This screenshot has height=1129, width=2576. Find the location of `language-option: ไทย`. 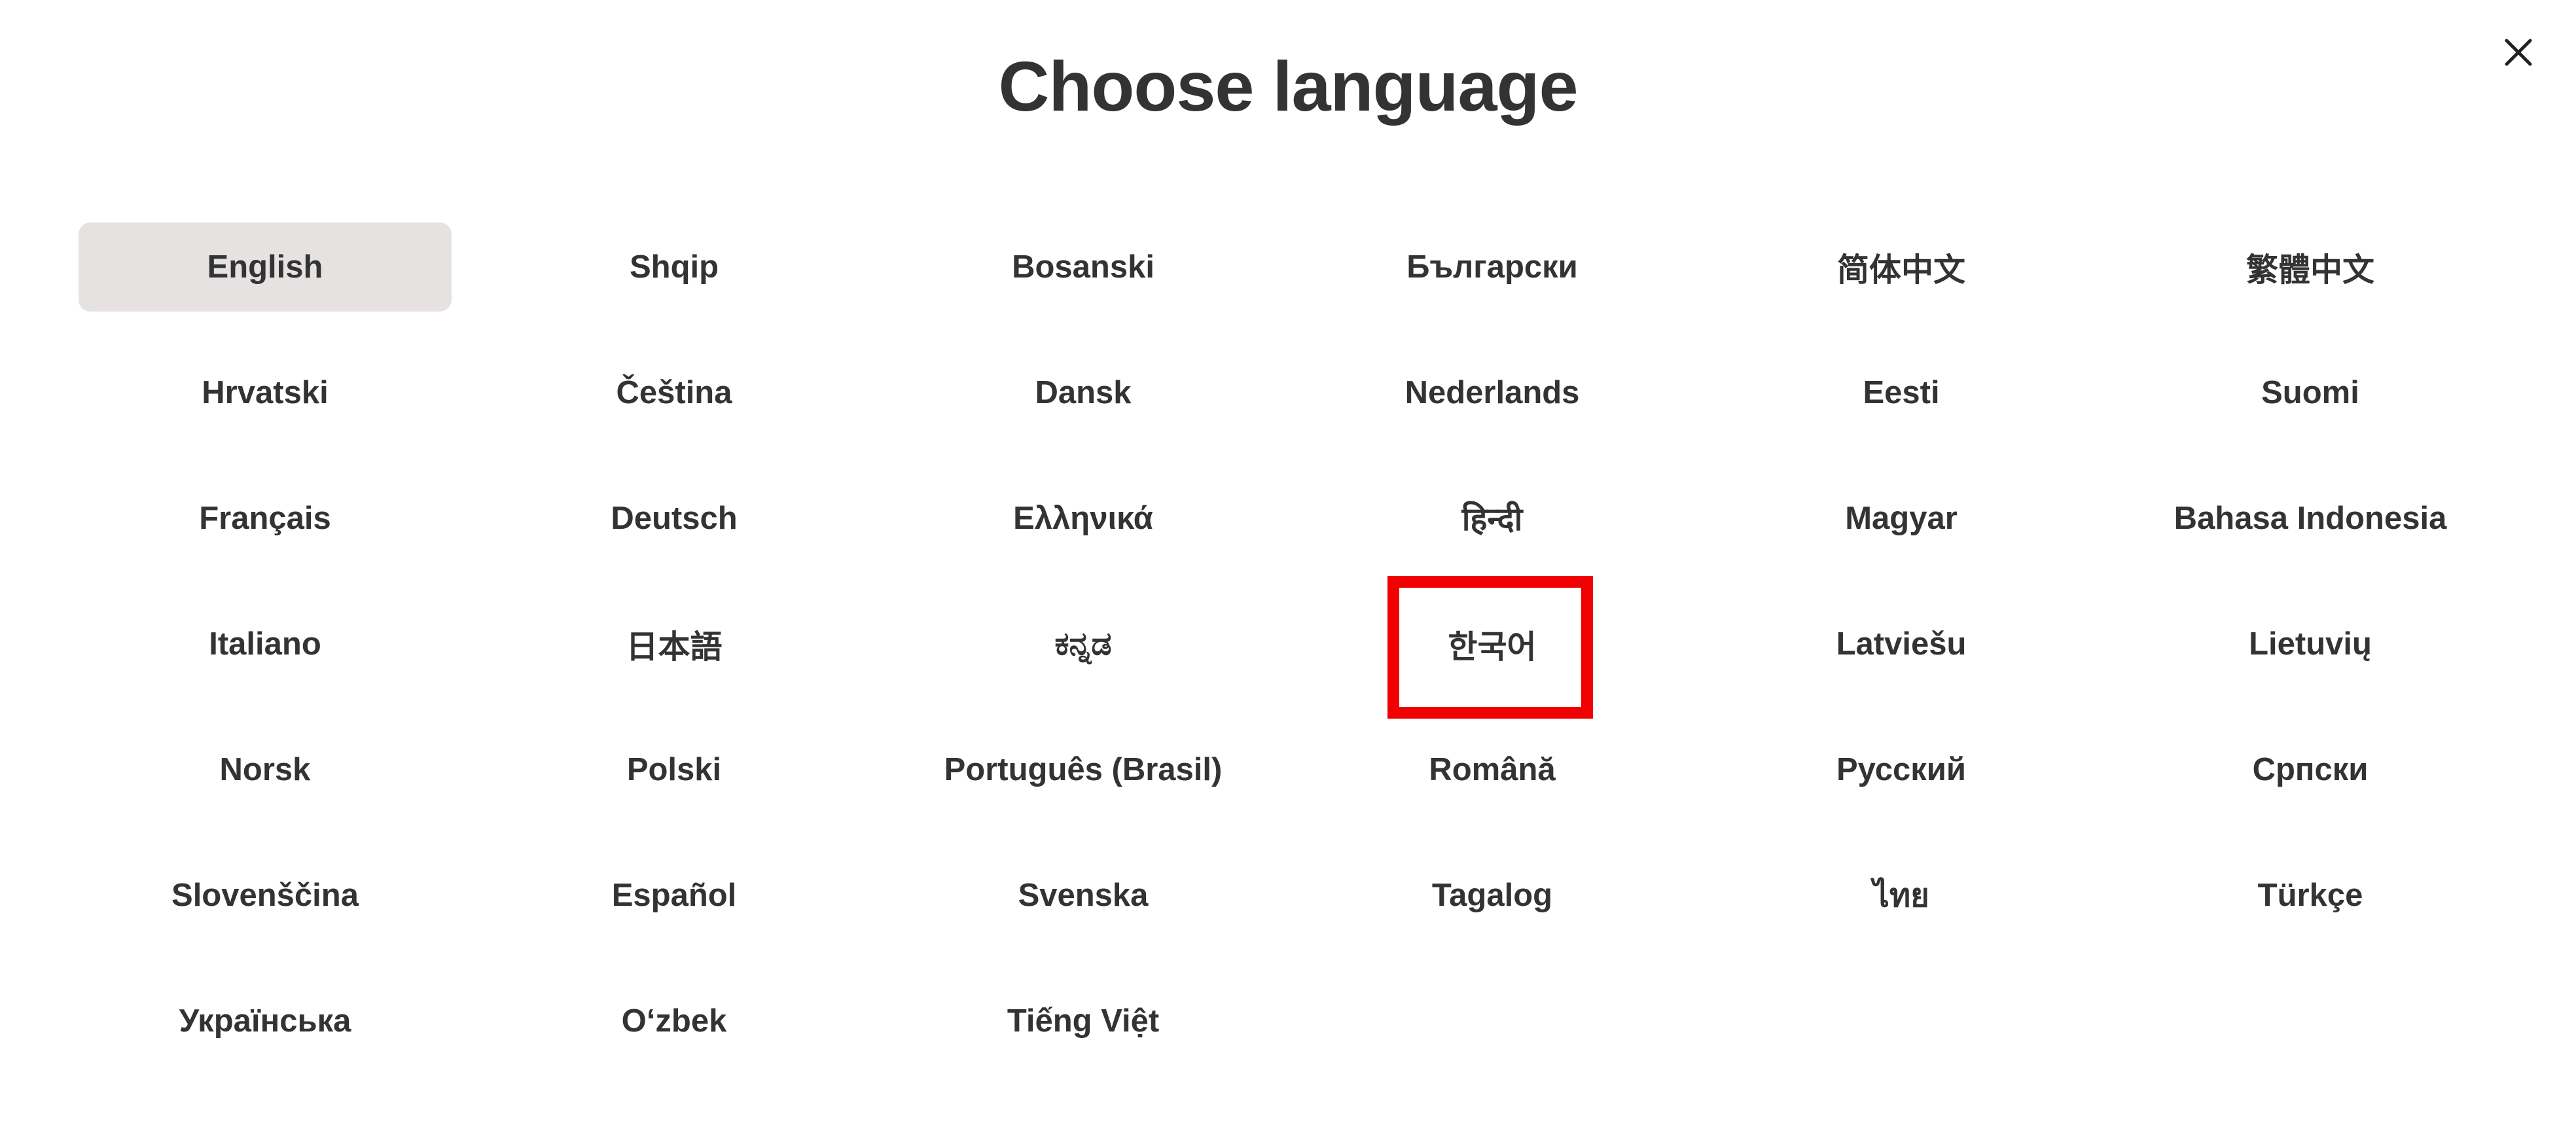

language-option: ไทย is located at coordinates (1901, 895).